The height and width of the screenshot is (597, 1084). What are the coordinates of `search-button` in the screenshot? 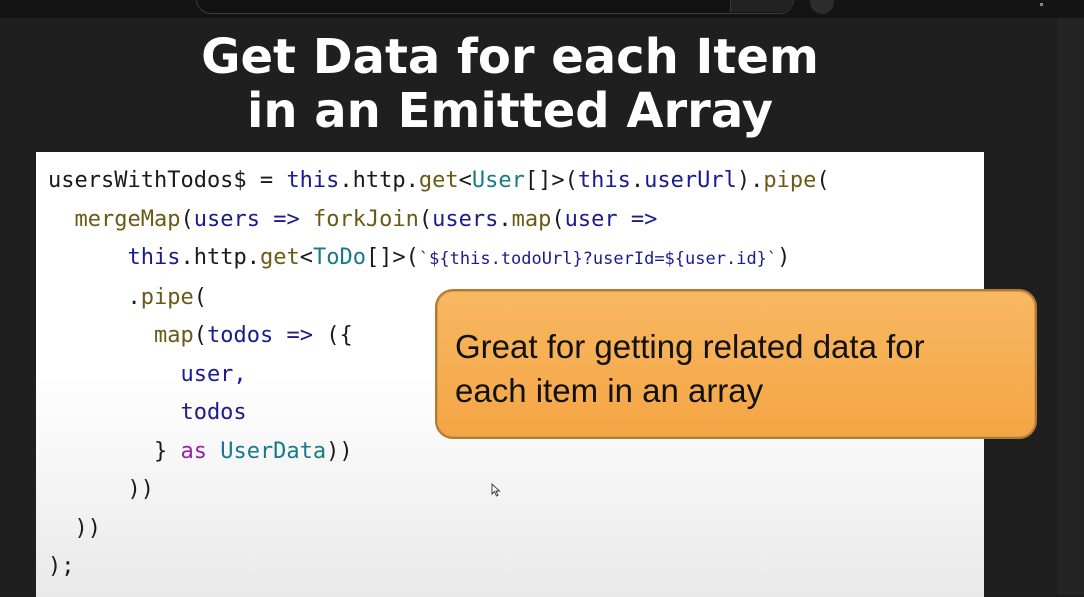 It's located at (761, 6).